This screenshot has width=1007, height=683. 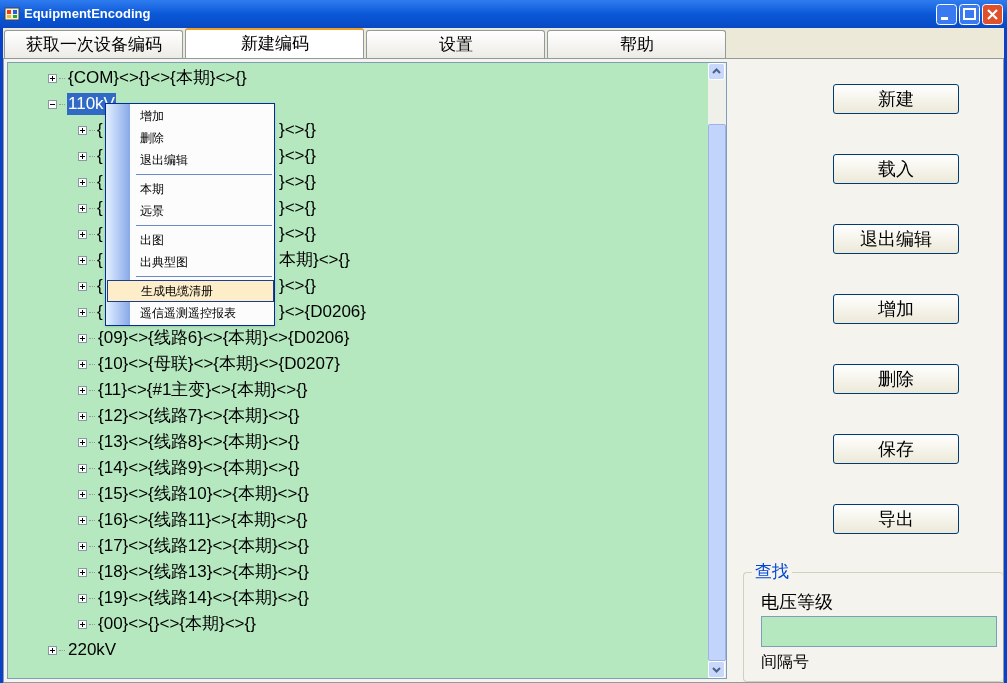 What do you see at coordinates (190, 291) in the screenshot?
I see `menu-item: 生成电缆清册` at bounding box center [190, 291].